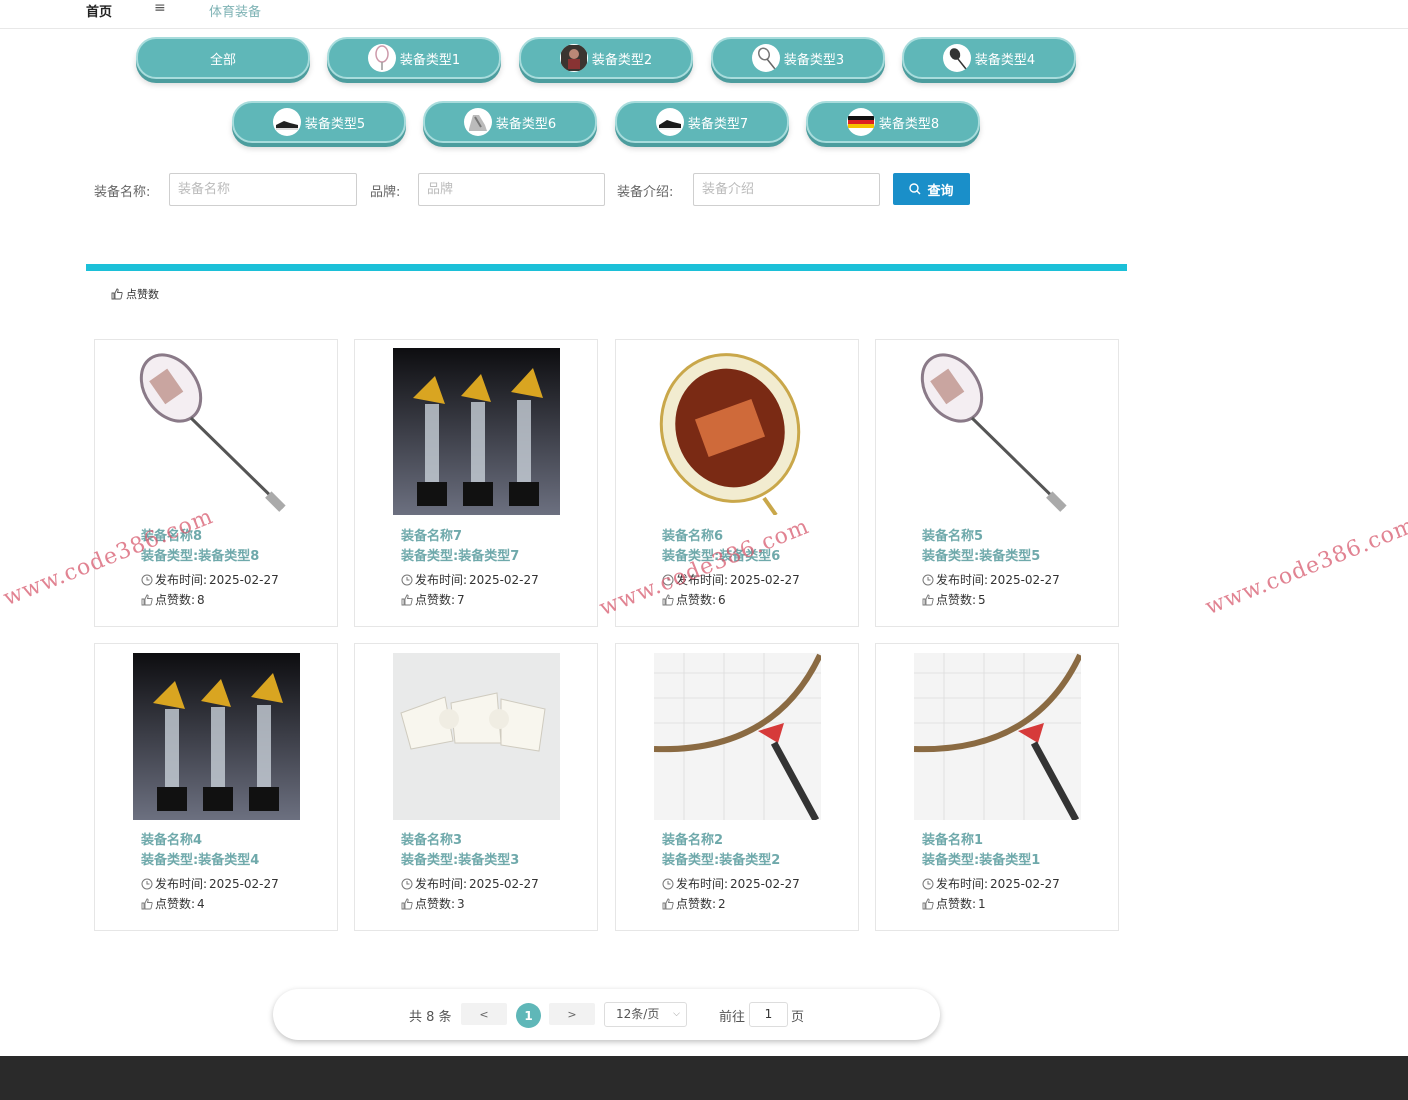 This screenshot has width=1408, height=1100. I want to click on equipment-card: 装备名称5 装备类型:装备类型5 发布时间: 2025-02-27 点赞数: 5, so click(997, 483).